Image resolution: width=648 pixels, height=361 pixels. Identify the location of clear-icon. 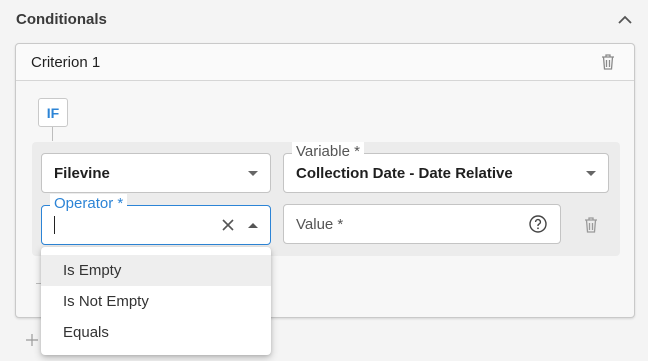
(228, 225).